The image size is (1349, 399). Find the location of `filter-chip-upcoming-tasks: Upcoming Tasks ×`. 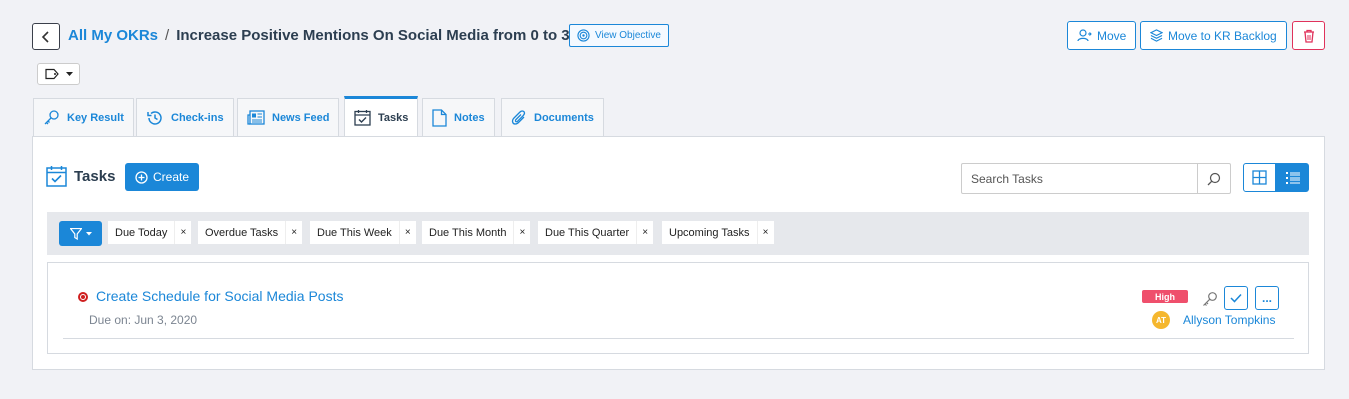

filter-chip-upcoming-tasks: Upcoming Tasks × is located at coordinates (718, 232).